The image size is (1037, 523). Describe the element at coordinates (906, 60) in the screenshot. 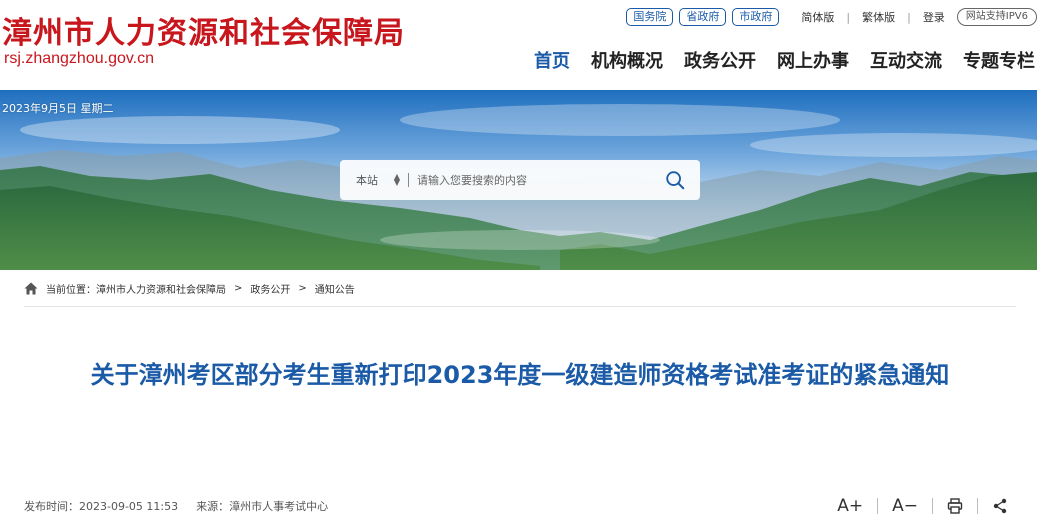

I see `nav-interaction: 互动交流` at that location.